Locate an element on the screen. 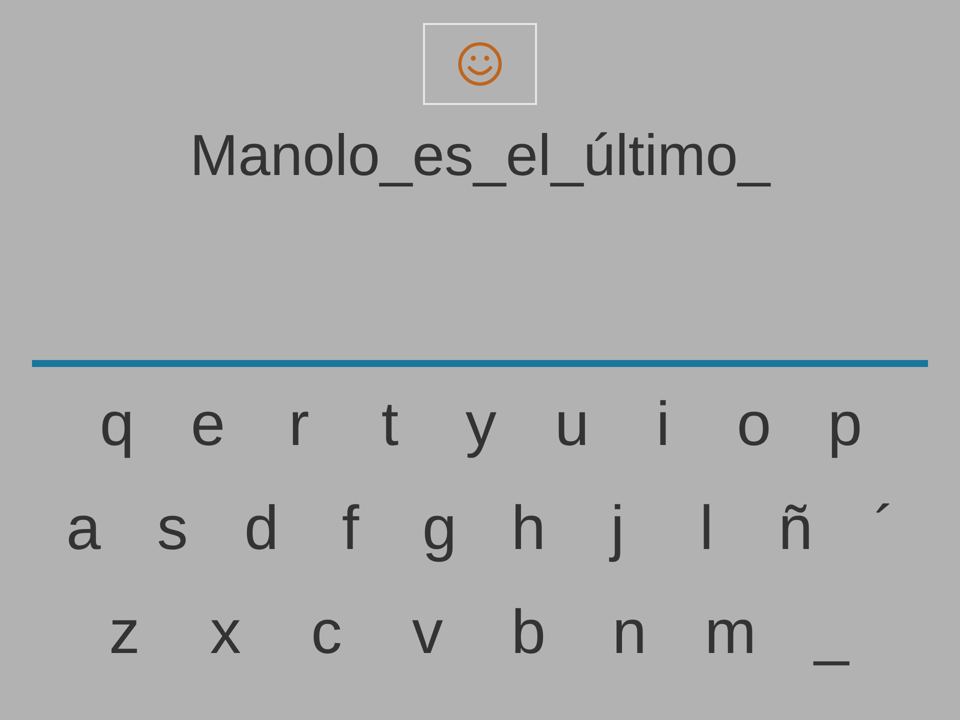 The width and height of the screenshot is (960, 720). letter-key: z is located at coordinates (124, 633).